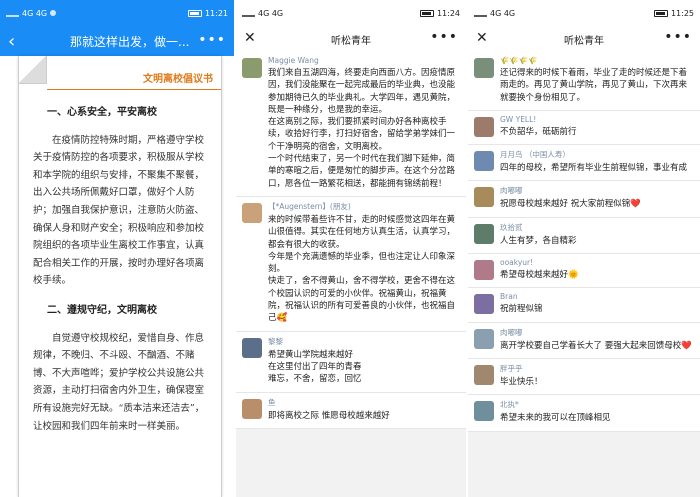 Image resolution: width=700 pixels, height=497 pixels. Describe the element at coordinates (597, 303) in the screenshot. I see `comment-body: Bran 祝前程似锦` at that location.